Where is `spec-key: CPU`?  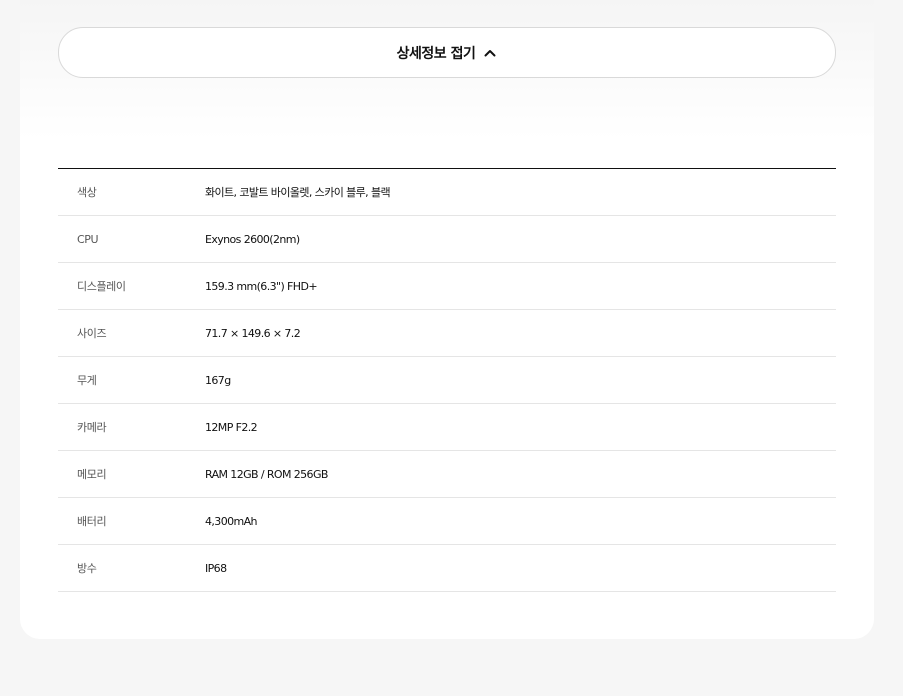
spec-key: CPU is located at coordinates (88, 239).